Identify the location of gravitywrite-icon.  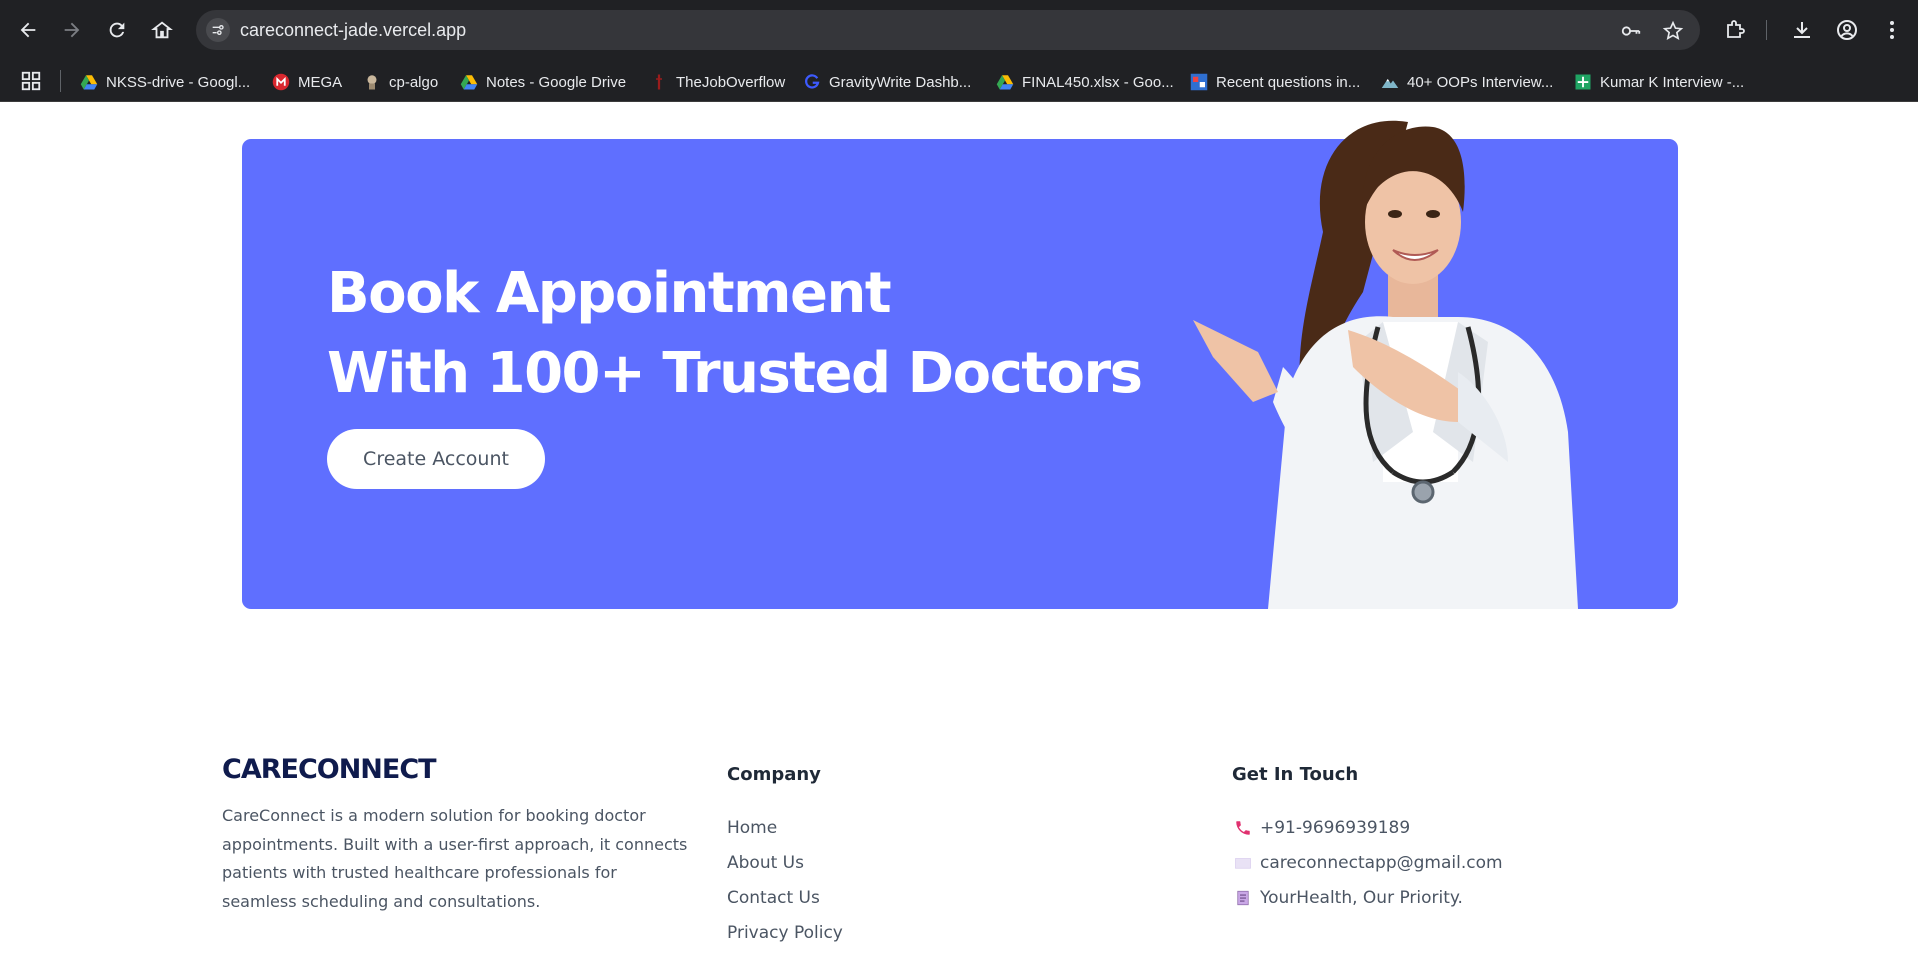
(812, 82).